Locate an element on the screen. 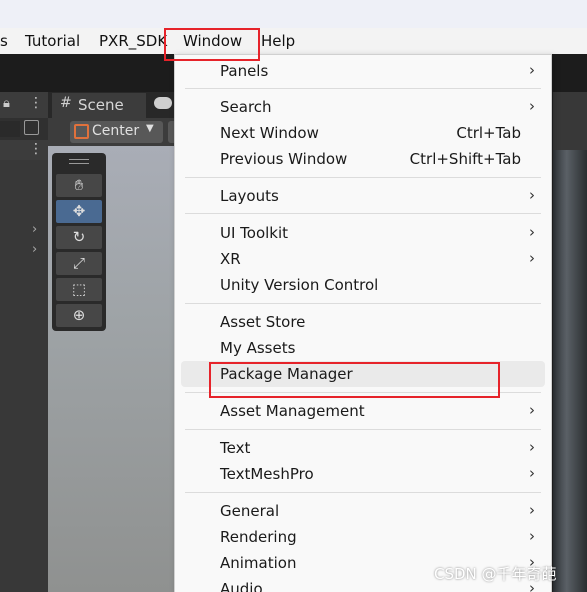  search-toggle-icon is located at coordinates (31, 127).